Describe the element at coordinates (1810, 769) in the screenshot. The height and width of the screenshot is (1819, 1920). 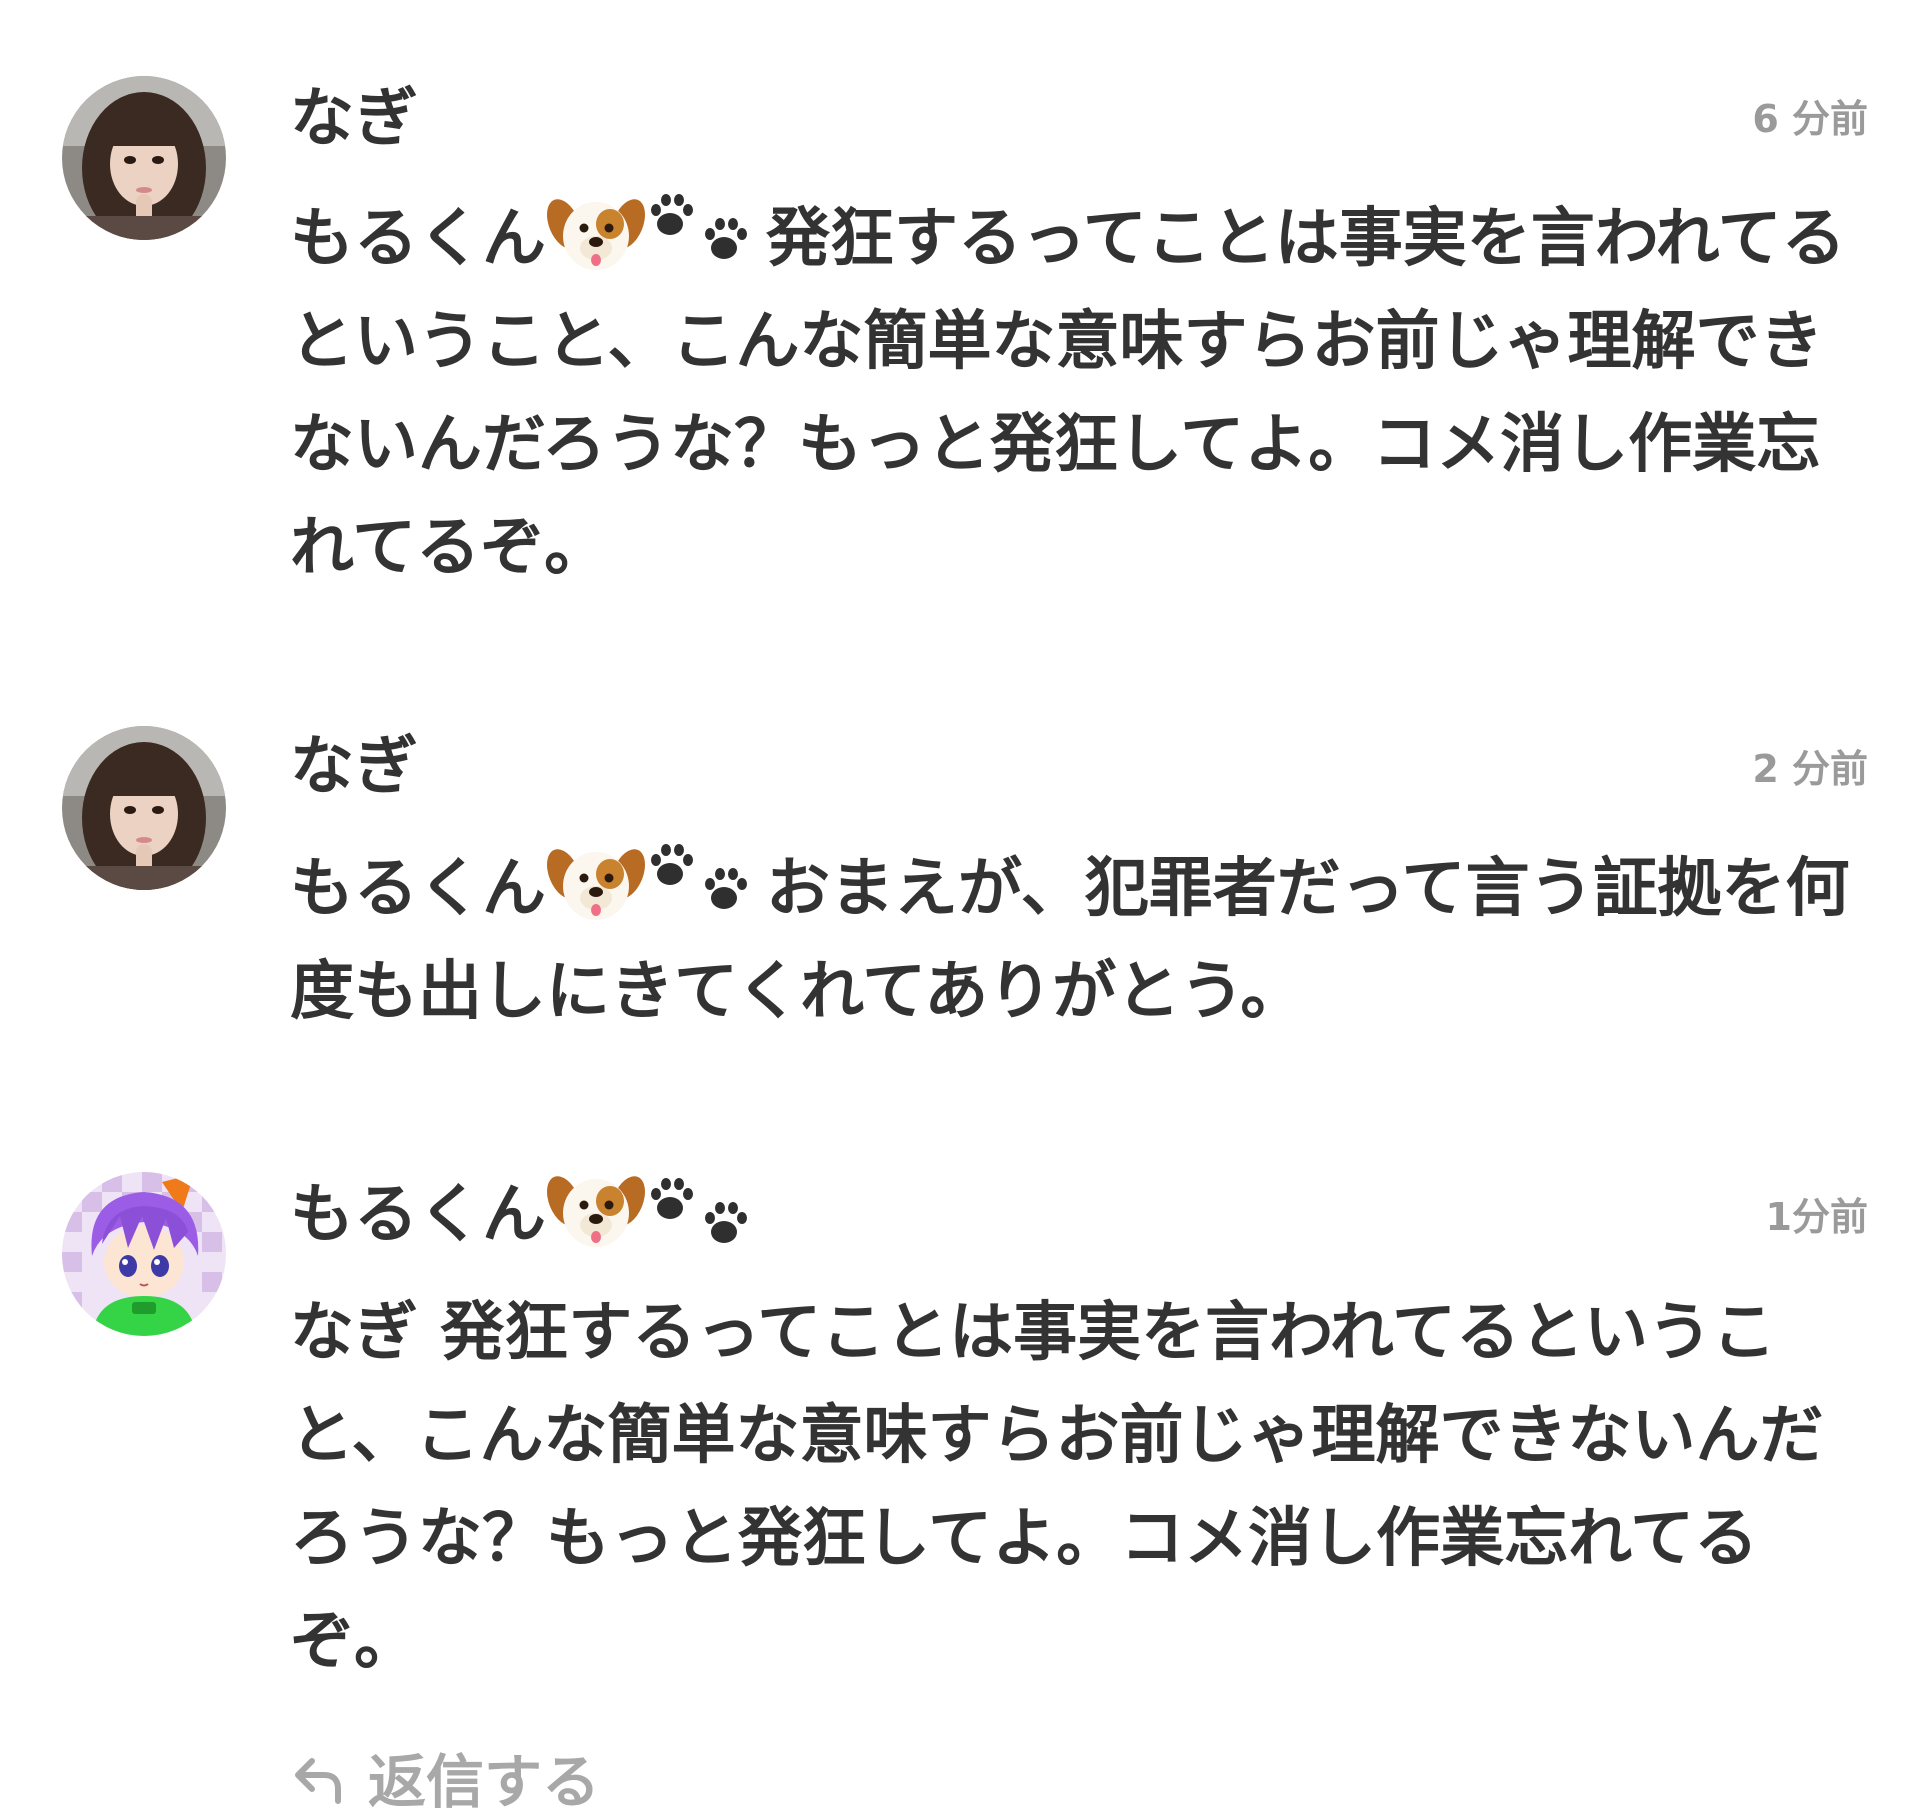
I see `comment-timestamp: 2 分前` at that location.